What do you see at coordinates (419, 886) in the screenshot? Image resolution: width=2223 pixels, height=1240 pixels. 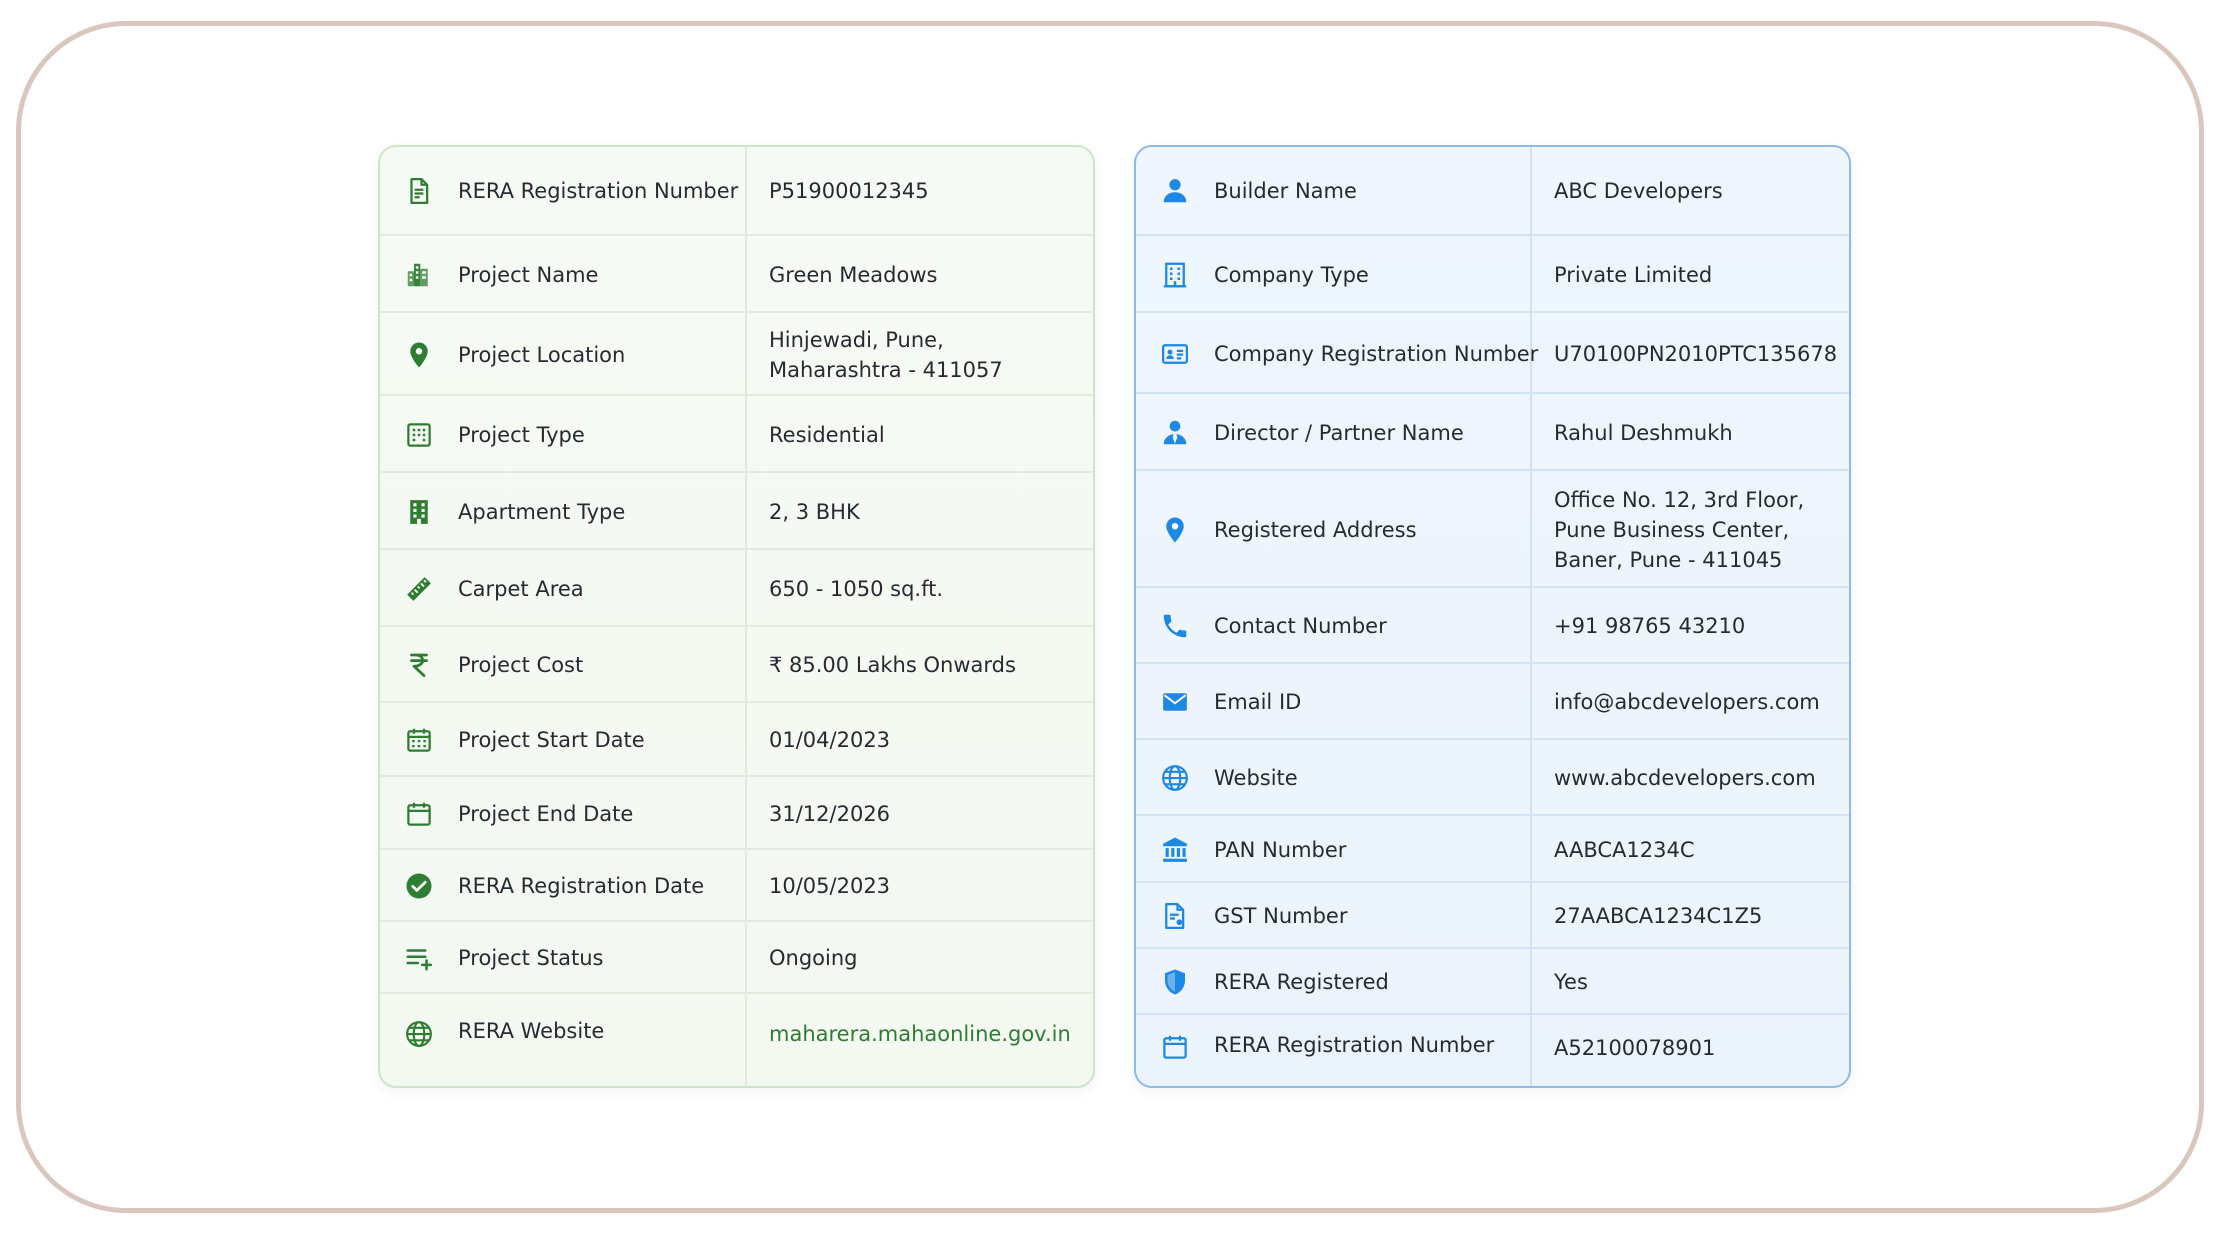 I see `check-circle-icon` at bounding box center [419, 886].